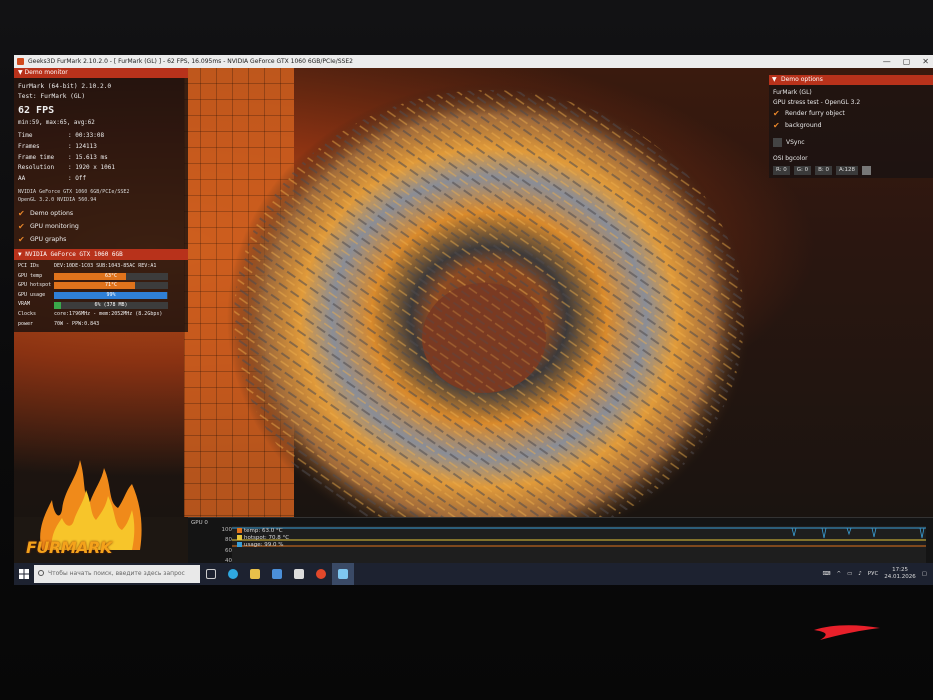 The width and height of the screenshot is (933, 700). What do you see at coordinates (579, 545) in the screenshot?
I see `graph-plot` at bounding box center [579, 545].